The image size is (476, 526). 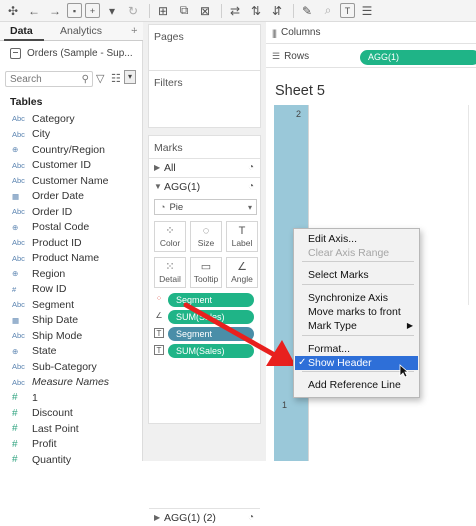 What do you see at coordinates (356, 275) in the screenshot?
I see `menu-item-select-marks: Select Marks` at bounding box center [356, 275].